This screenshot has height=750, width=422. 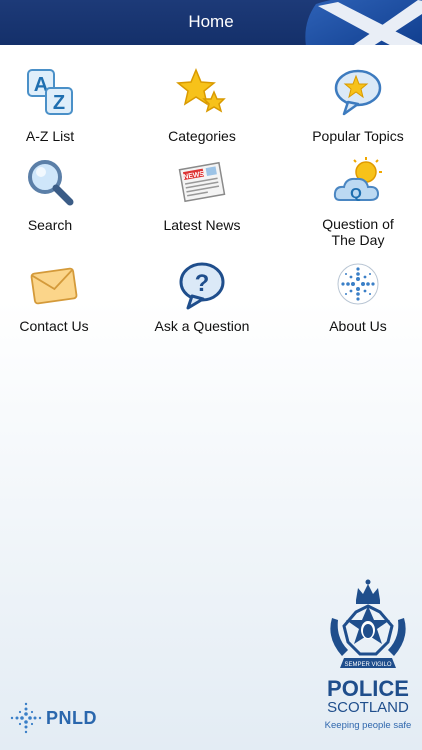 I want to click on globe-dots-icon, so click(x=358, y=284).